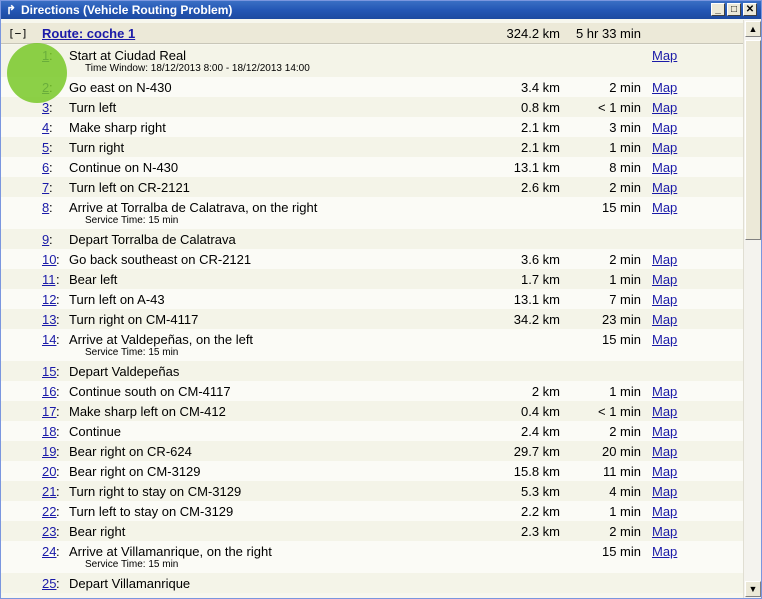  What do you see at coordinates (155, 491) in the screenshot?
I see `step-instruction: Turn right to stay on CM-3129` at bounding box center [155, 491].